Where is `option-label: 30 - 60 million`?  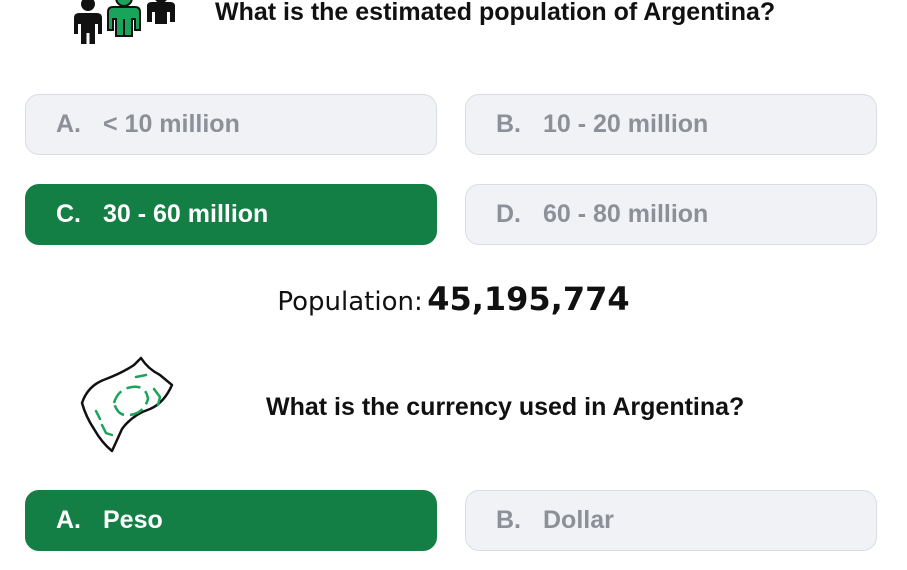 option-label: 30 - 60 million is located at coordinates (186, 214).